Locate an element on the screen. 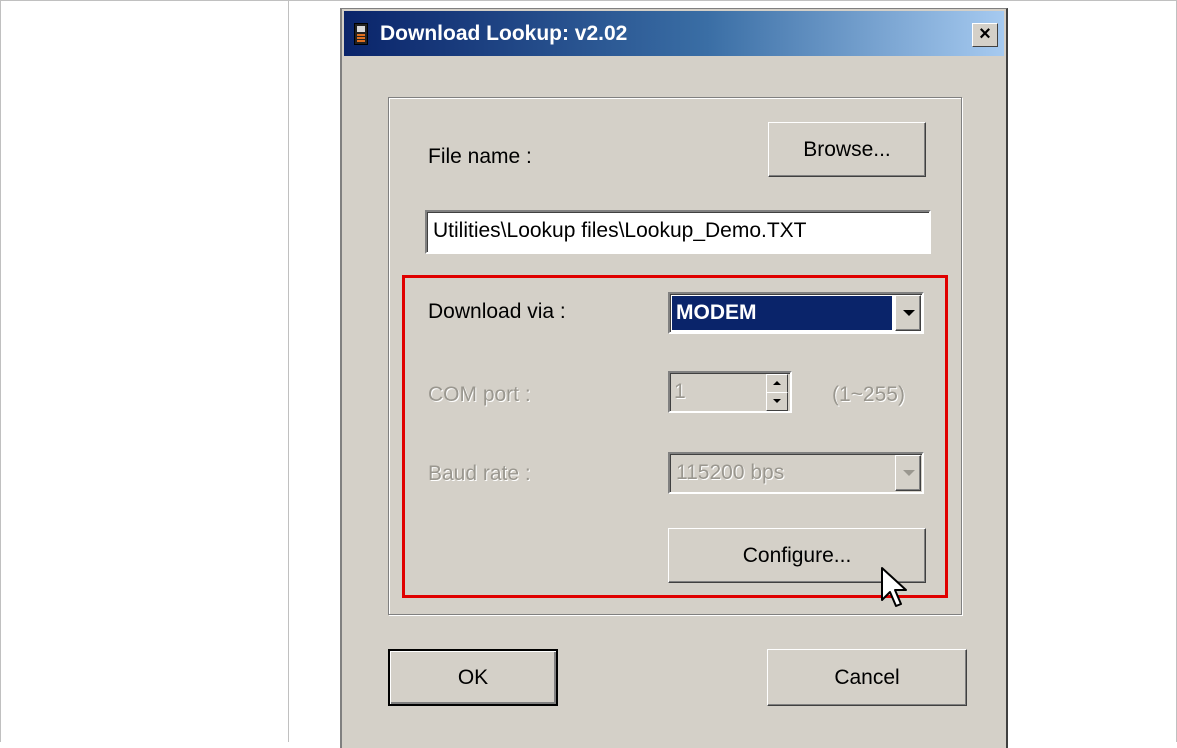 The image size is (1177, 748). table-border-top is located at coordinates (588, 0).